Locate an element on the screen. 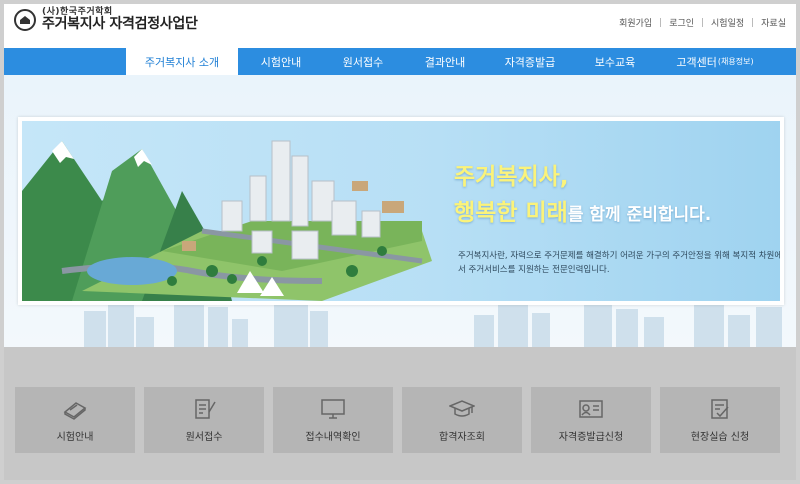 This screenshot has width=800, height=484. slogan-part: 함께 준비합니다. is located at coordinates (650, 215).